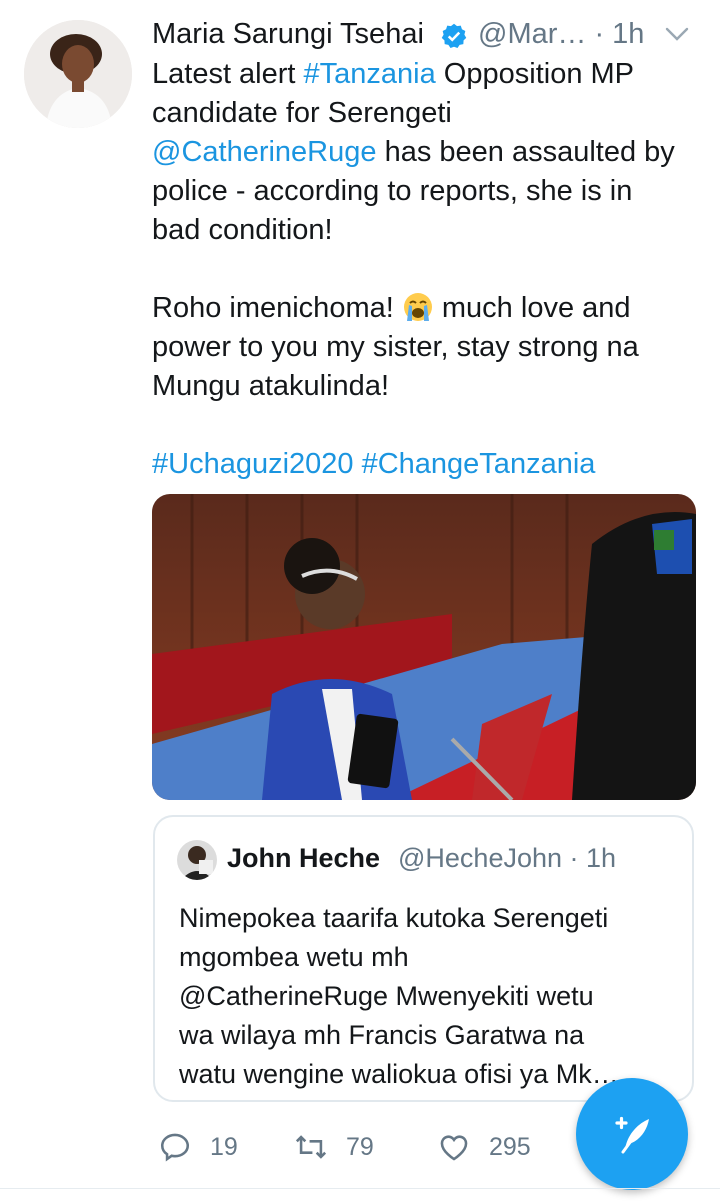 The height and width of the screenshot is (1201, 720). Describe the element at coordinates (304, 858) in the screenshot. I see `quoted-author-name: John Heche` at that location.